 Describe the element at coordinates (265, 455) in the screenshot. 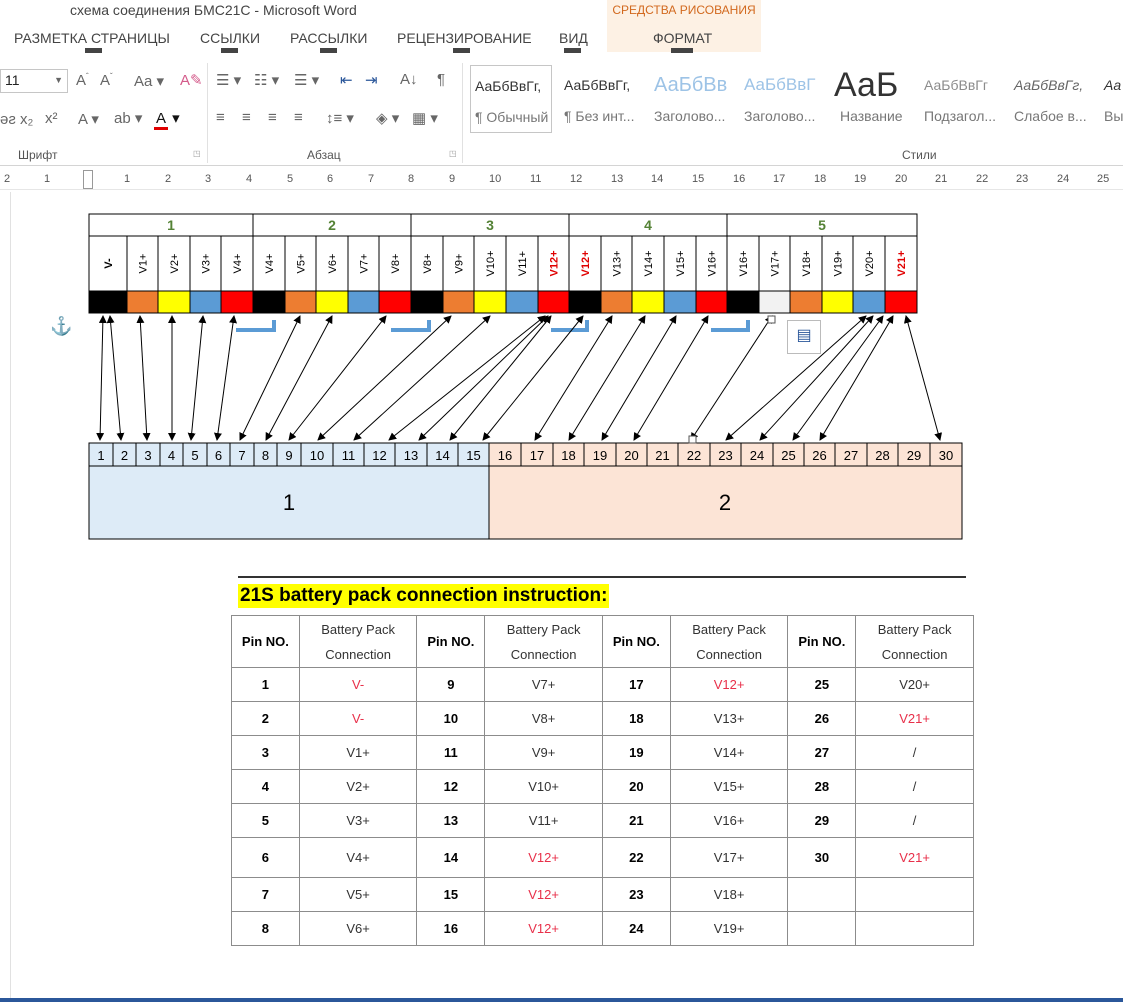

I see `pin-number: 8` at that location.